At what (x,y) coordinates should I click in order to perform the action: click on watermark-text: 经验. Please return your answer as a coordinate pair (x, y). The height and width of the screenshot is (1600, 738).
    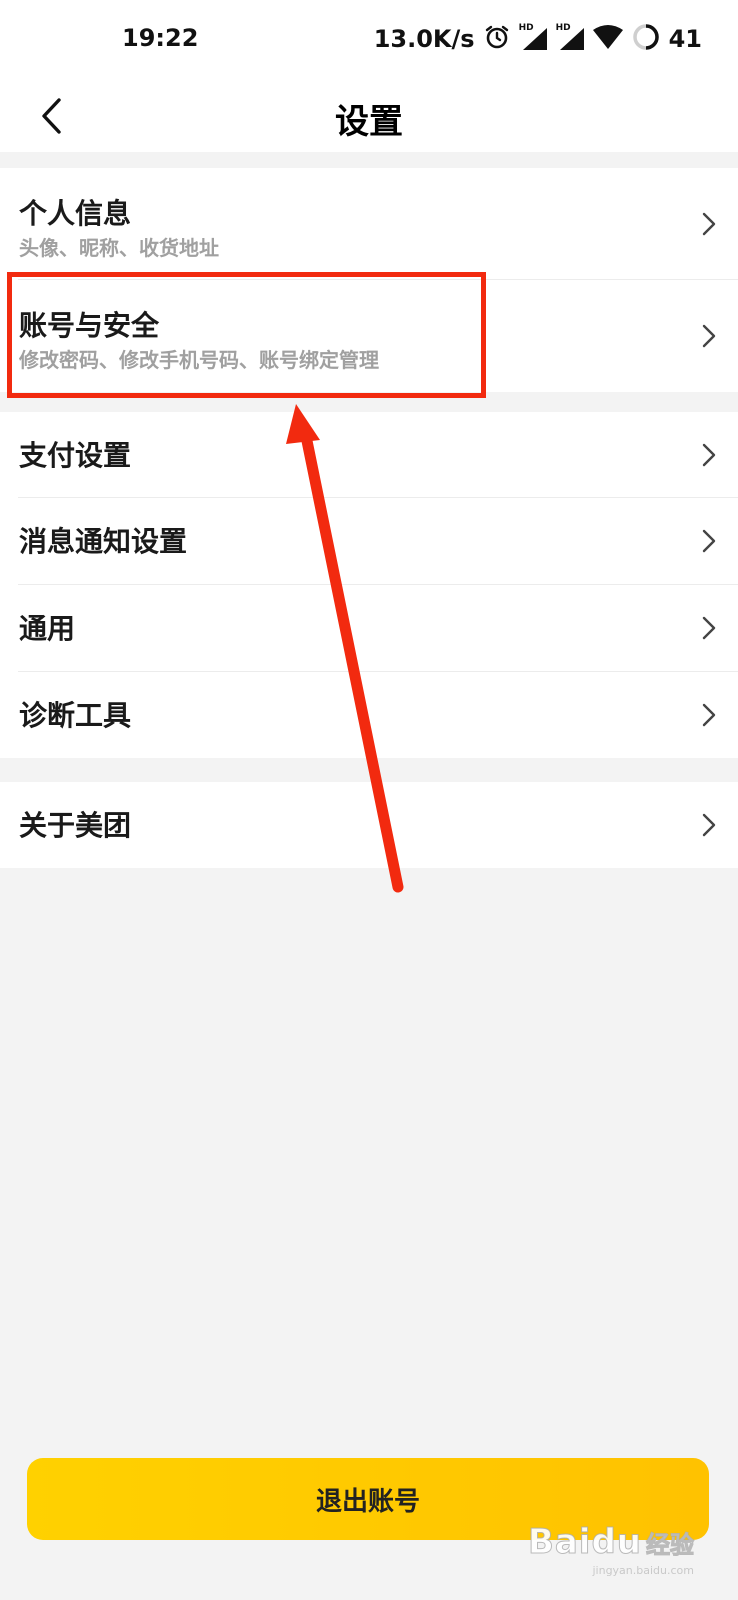
    Looking at the image, I should click on (670, 1545).